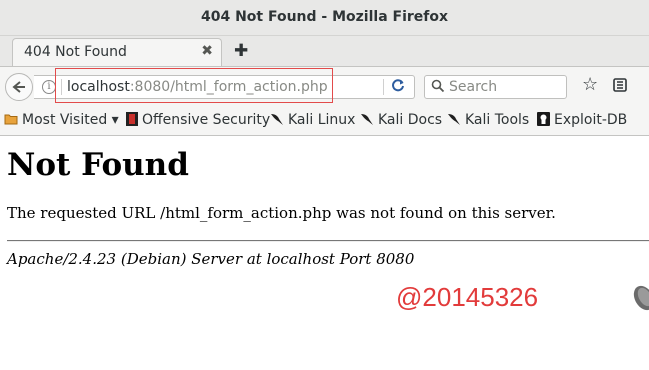 This screenshot has height=370, width=649. What do you see at coordinates (98, 165) in the screenshot?
I see `page-heading: Not Found` at bounding box center [98, 165].